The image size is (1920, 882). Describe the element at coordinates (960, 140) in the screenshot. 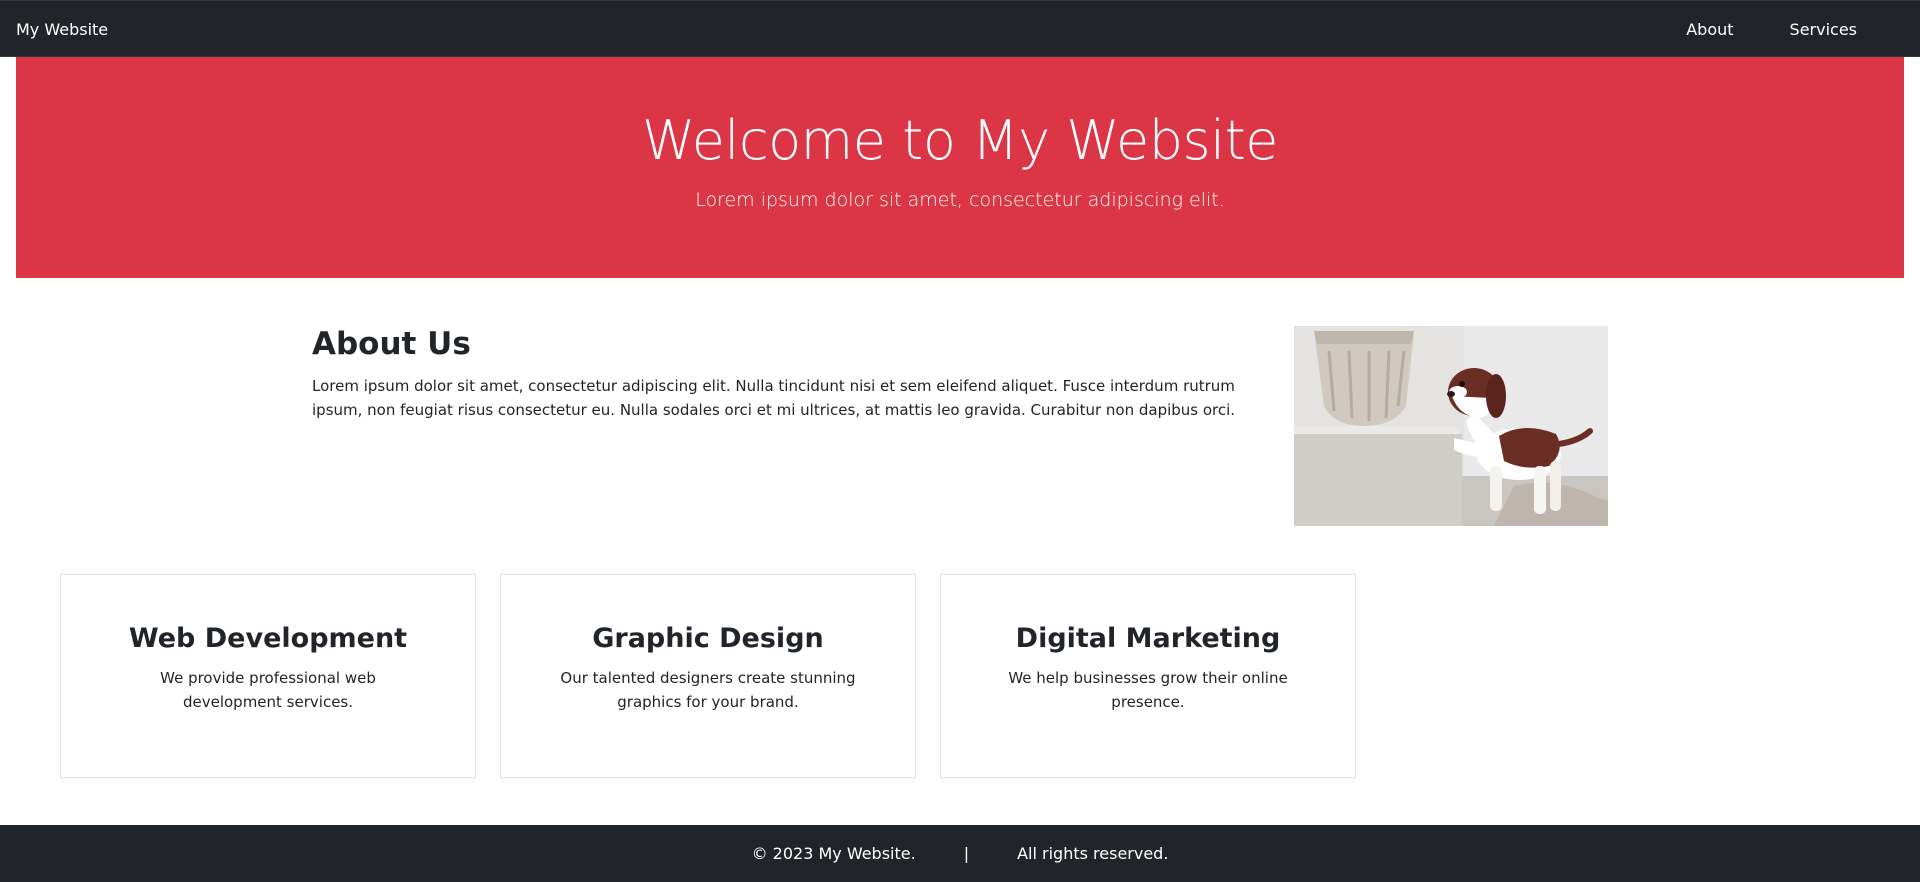

I see `hero-title: Welcome to My Website` at that location.